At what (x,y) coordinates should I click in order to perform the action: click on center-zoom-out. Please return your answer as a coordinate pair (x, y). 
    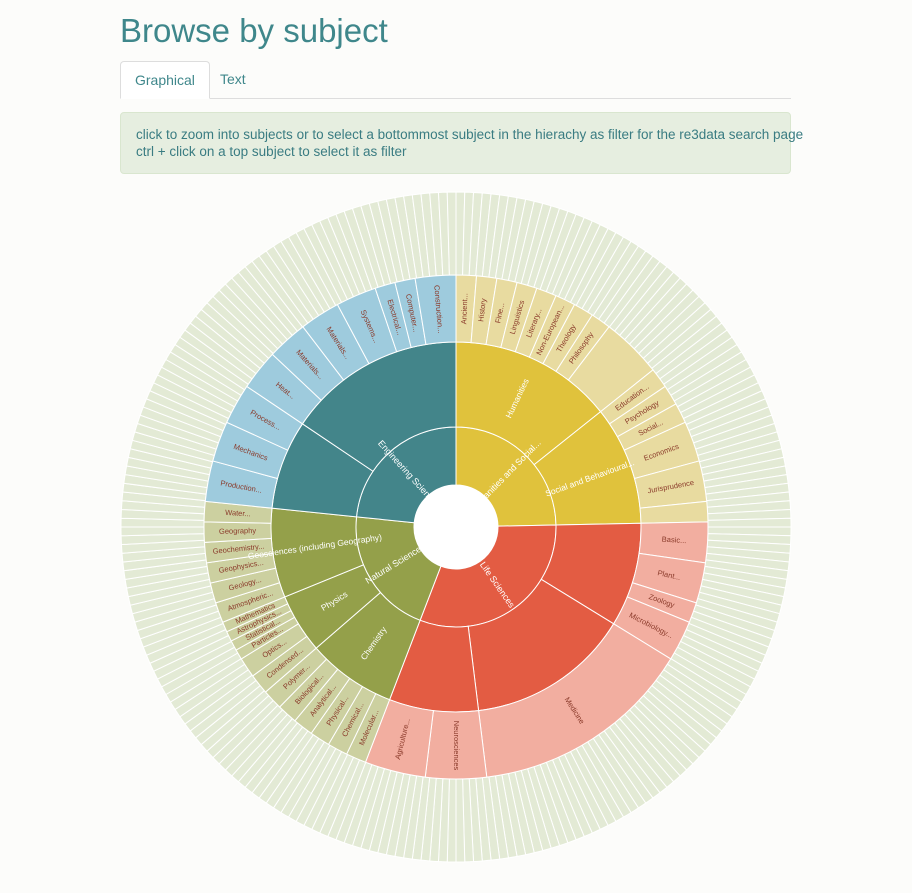
    Looking at the image, I should click on (456, 527).